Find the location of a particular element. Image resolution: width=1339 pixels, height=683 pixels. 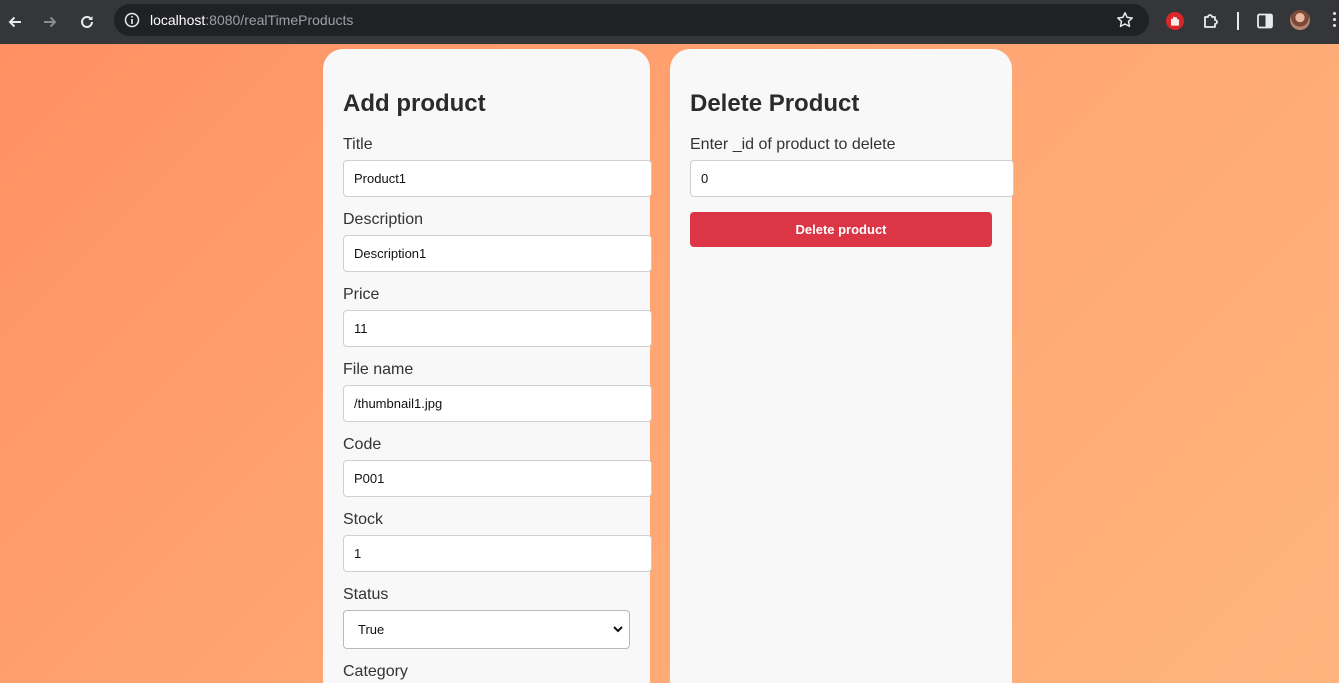

side-panel-icon is located at coordinates (1265, 21).